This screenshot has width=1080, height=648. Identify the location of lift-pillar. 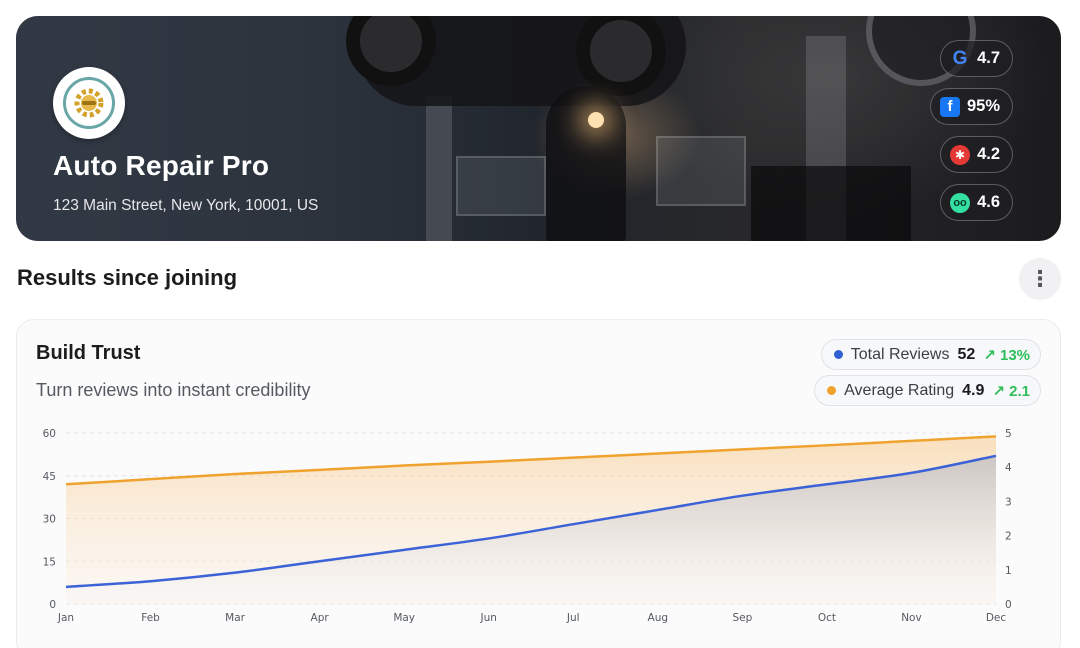
(439, 168).